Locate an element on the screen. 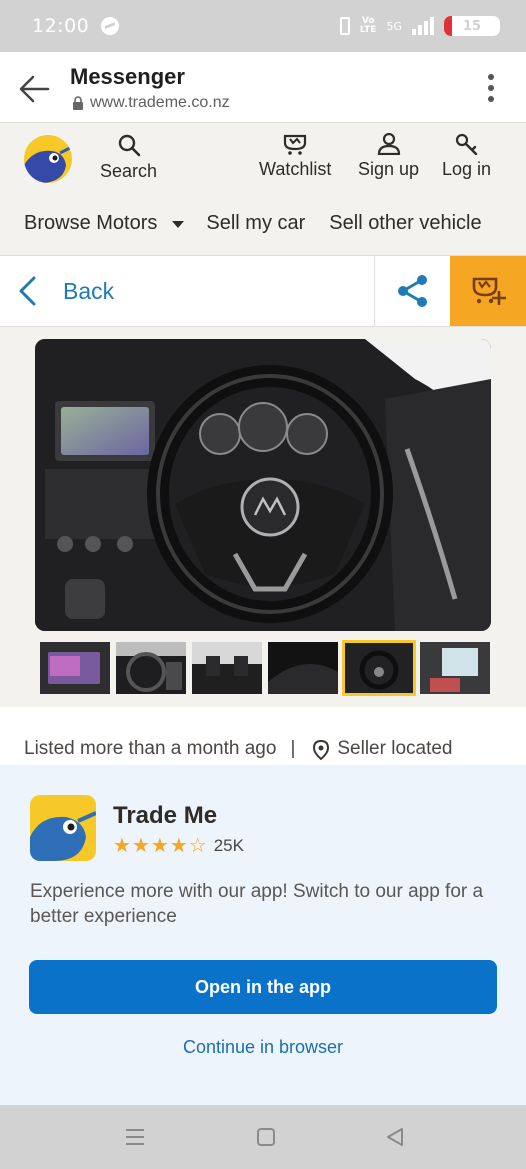 The width and height of the screenshot is (526, 1169). nav-log-in-label: Log in is located at coordinates (467, 169).